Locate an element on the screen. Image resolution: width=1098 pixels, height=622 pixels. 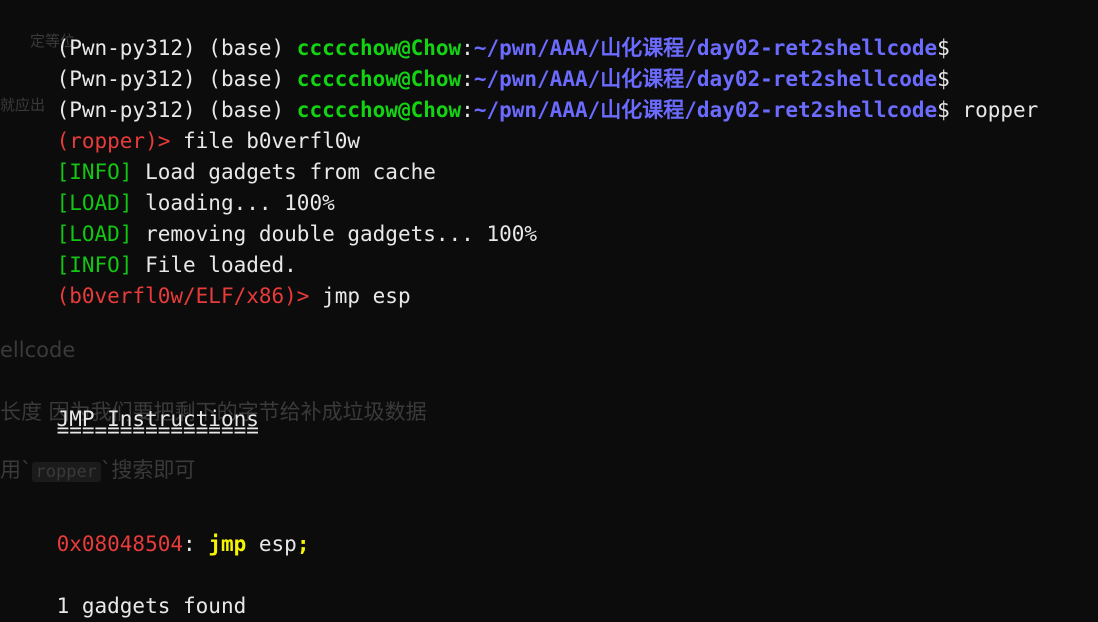
ghost-use-suffix: `搜索即可 is located at coordinates (148, 470).